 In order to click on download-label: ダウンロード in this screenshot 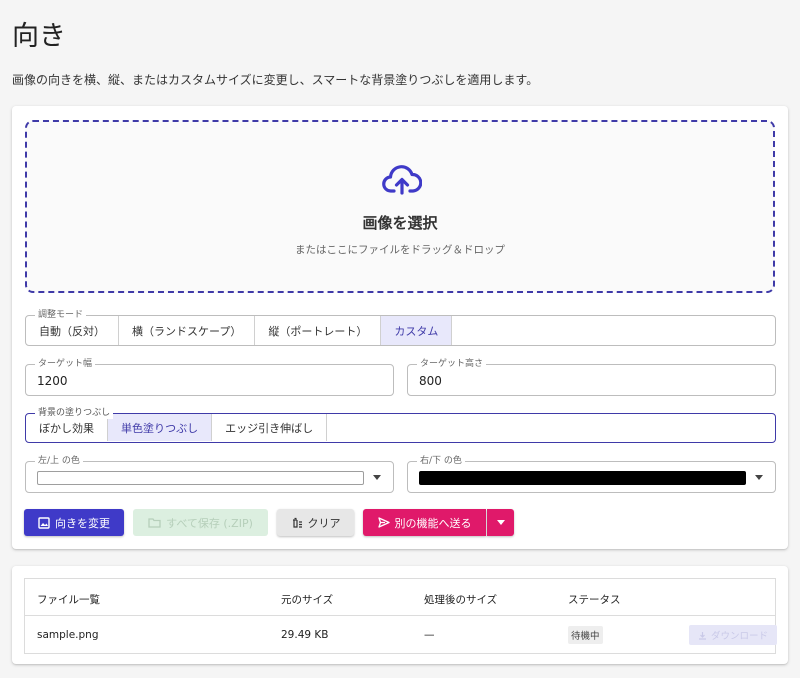, I will do `click(739, 636)`.